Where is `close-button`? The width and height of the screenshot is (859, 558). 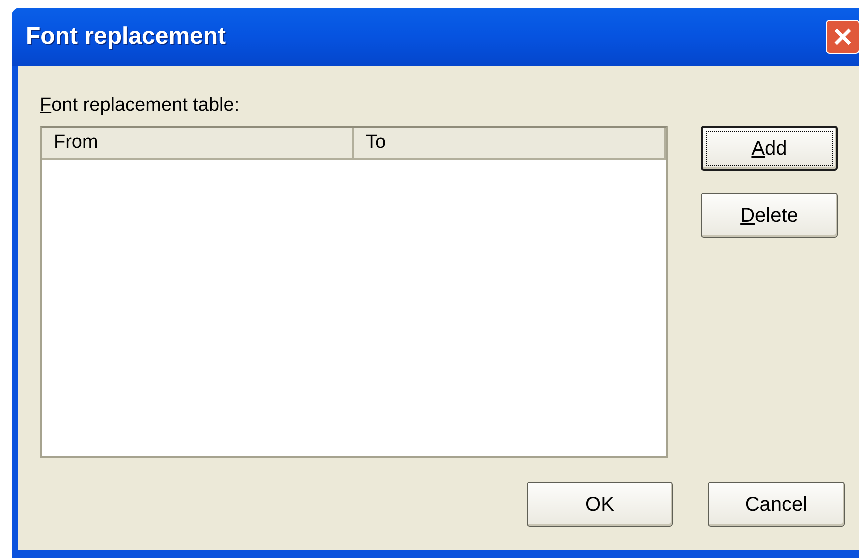
close-button is located at coordinates (842, 37).